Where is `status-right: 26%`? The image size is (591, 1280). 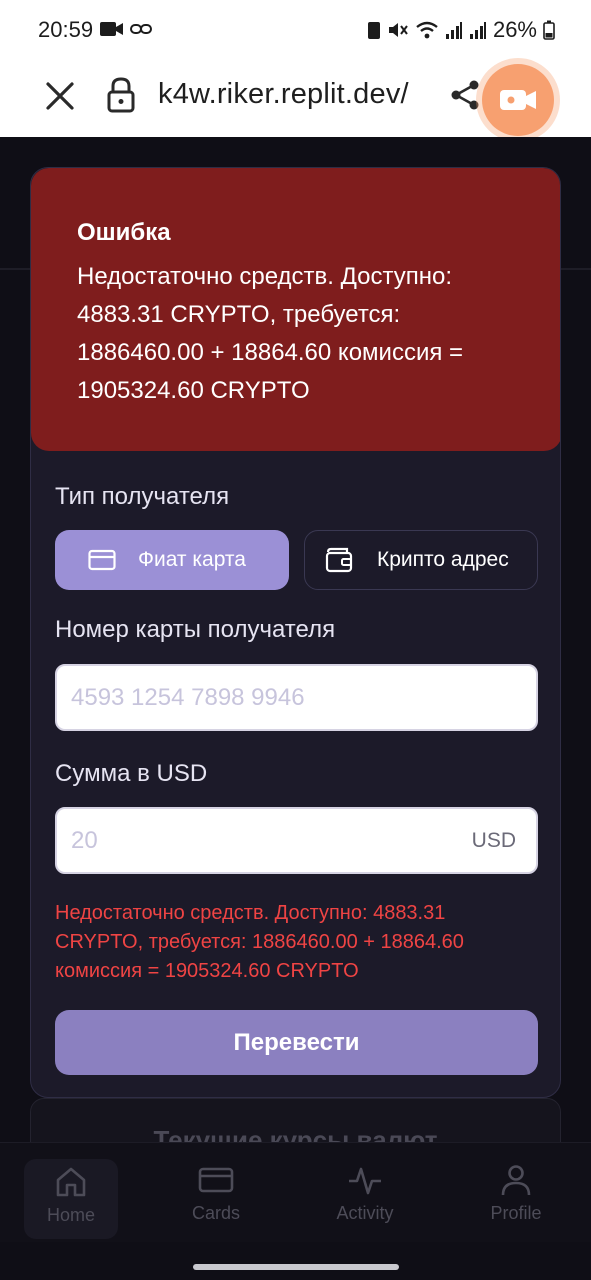 status-right: 26% is located at coordinates (461, 30).